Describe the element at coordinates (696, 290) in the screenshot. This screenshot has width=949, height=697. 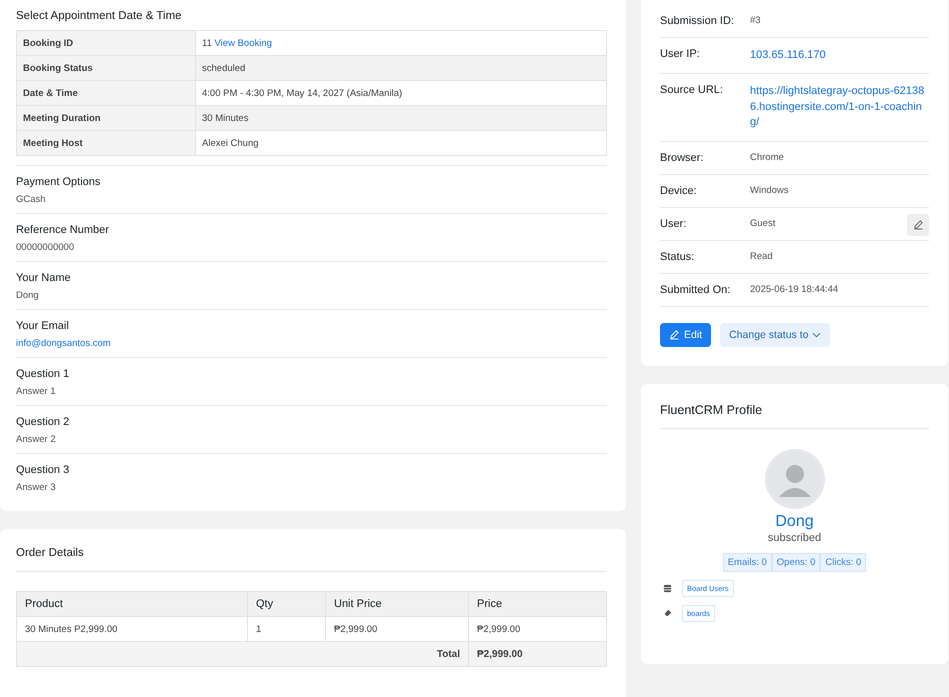
I see `info-label: Submitted On:` at that location.